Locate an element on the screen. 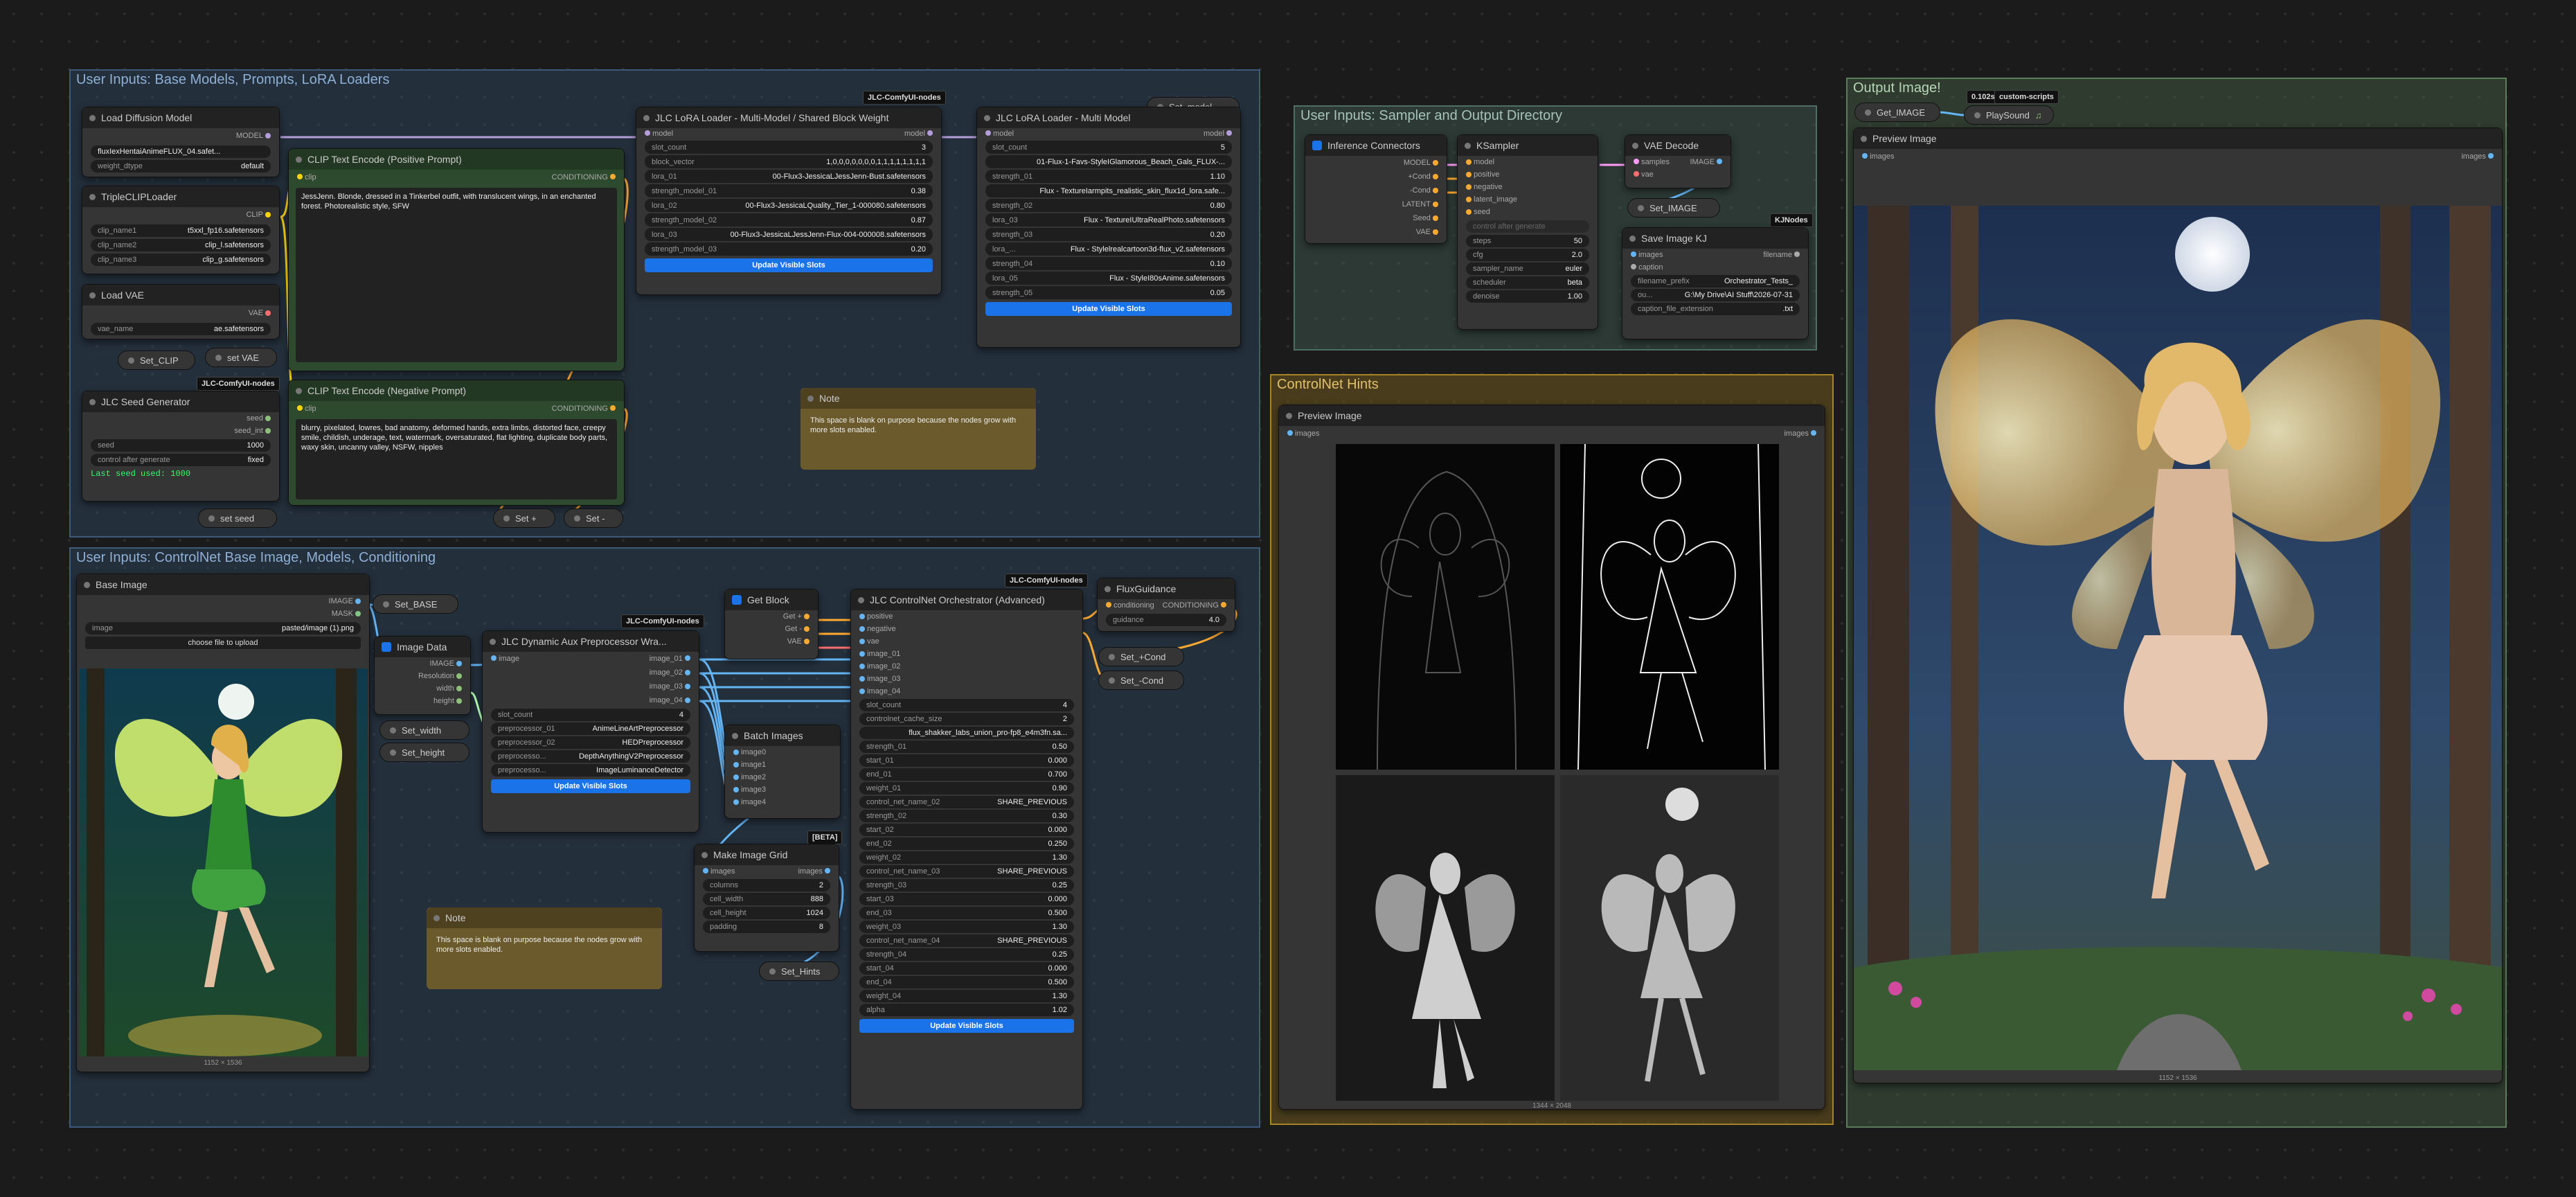 The image size is (2576, 1197). widget: strength_03 0.25 is located at coordinates (967, 885).